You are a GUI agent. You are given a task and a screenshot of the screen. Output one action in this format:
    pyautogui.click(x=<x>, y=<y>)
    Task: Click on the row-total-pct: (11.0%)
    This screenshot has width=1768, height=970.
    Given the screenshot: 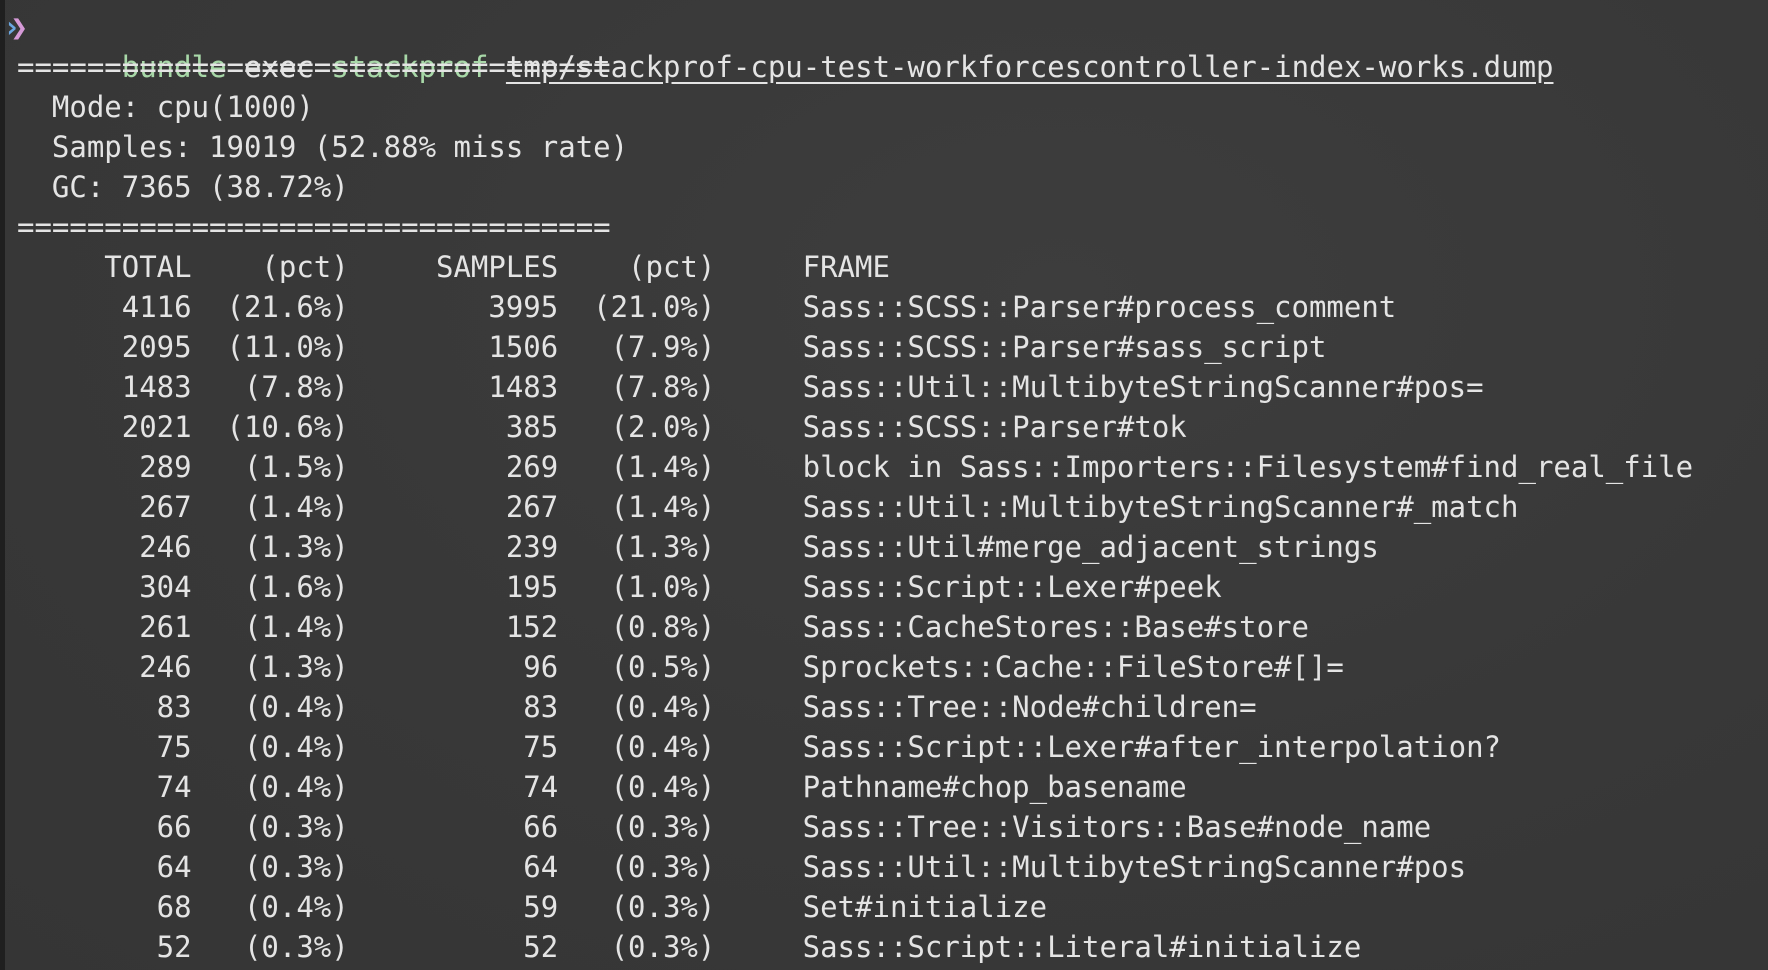 What is the action you would take?
    pyautogui.click(x=287, y=347)
    